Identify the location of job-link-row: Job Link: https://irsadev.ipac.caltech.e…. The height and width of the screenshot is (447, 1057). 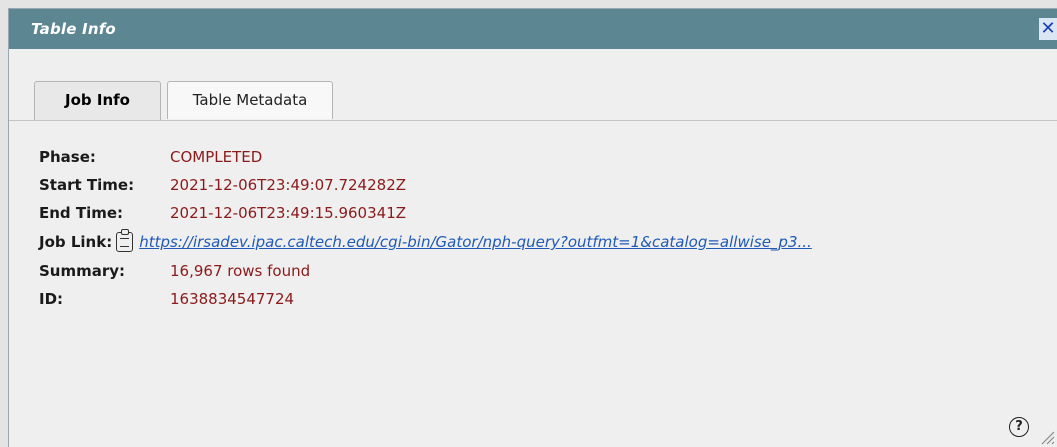
(425, 241).